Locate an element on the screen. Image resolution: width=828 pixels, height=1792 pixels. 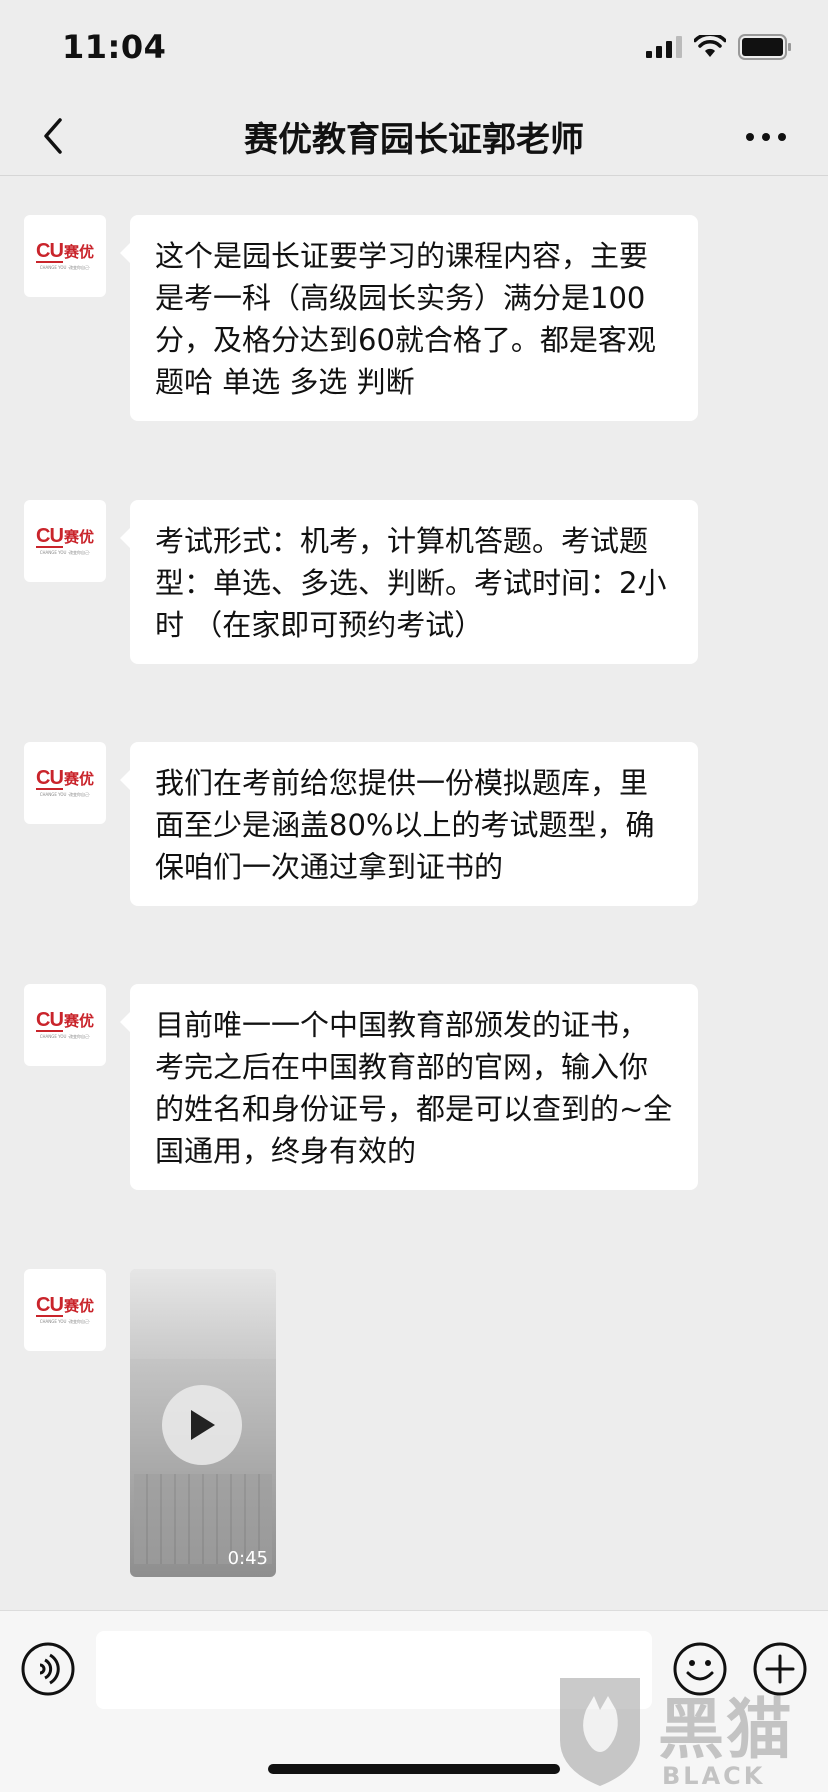
play-button is located at coordinates (202, 1425).